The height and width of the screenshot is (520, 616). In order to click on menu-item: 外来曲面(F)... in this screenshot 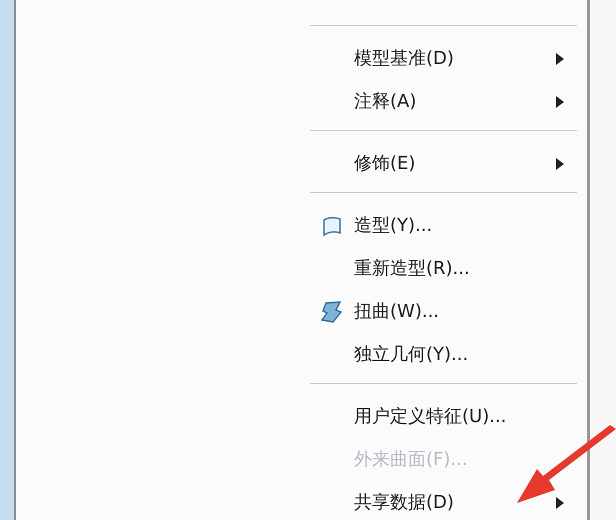, I will do `click(411, 460)`.